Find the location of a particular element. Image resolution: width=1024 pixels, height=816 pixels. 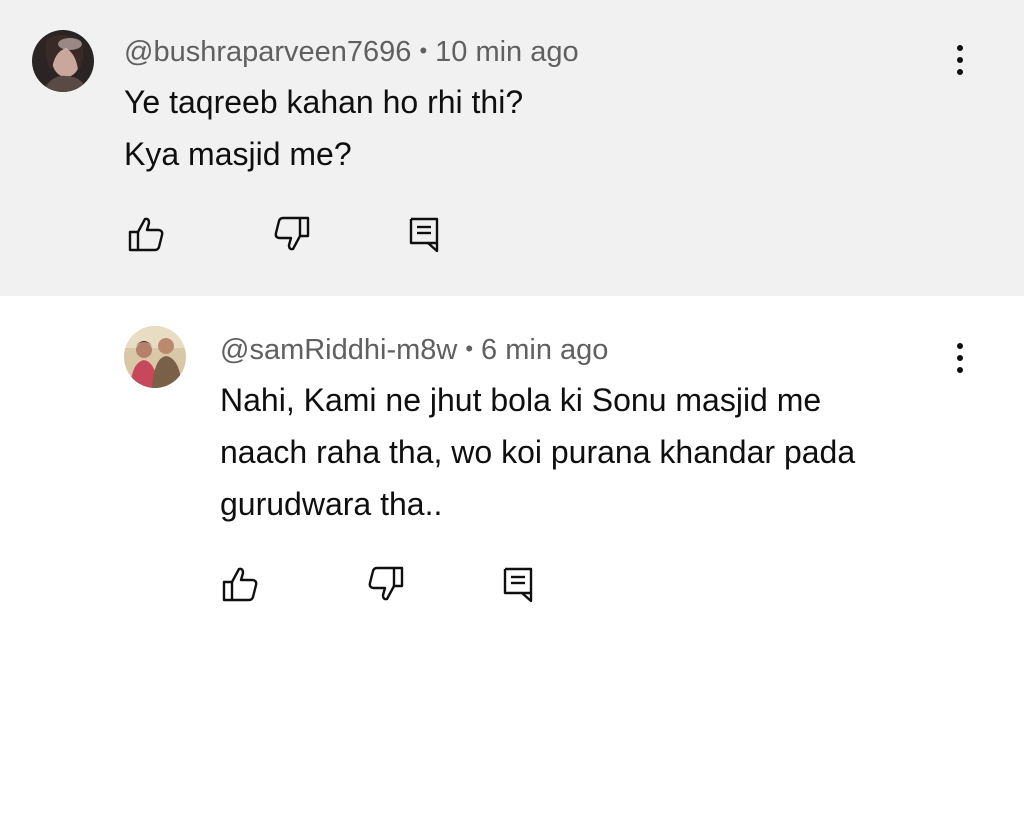

username: @bushraparveen7696 is located at coordinates (267, 52).